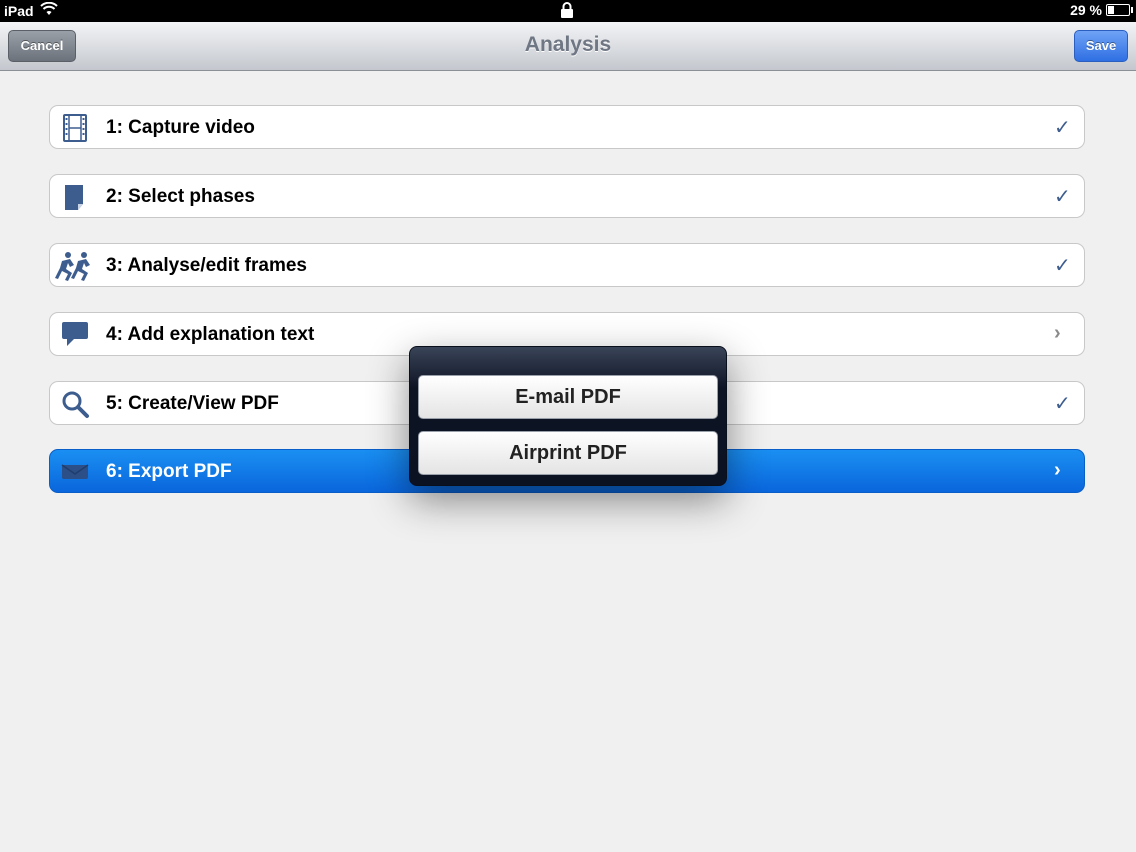 The height and width of the screenshot is (852, 1136). Describe the element at coordinates (74, 266) in the screenshot. I see `runners-icon` at that location.